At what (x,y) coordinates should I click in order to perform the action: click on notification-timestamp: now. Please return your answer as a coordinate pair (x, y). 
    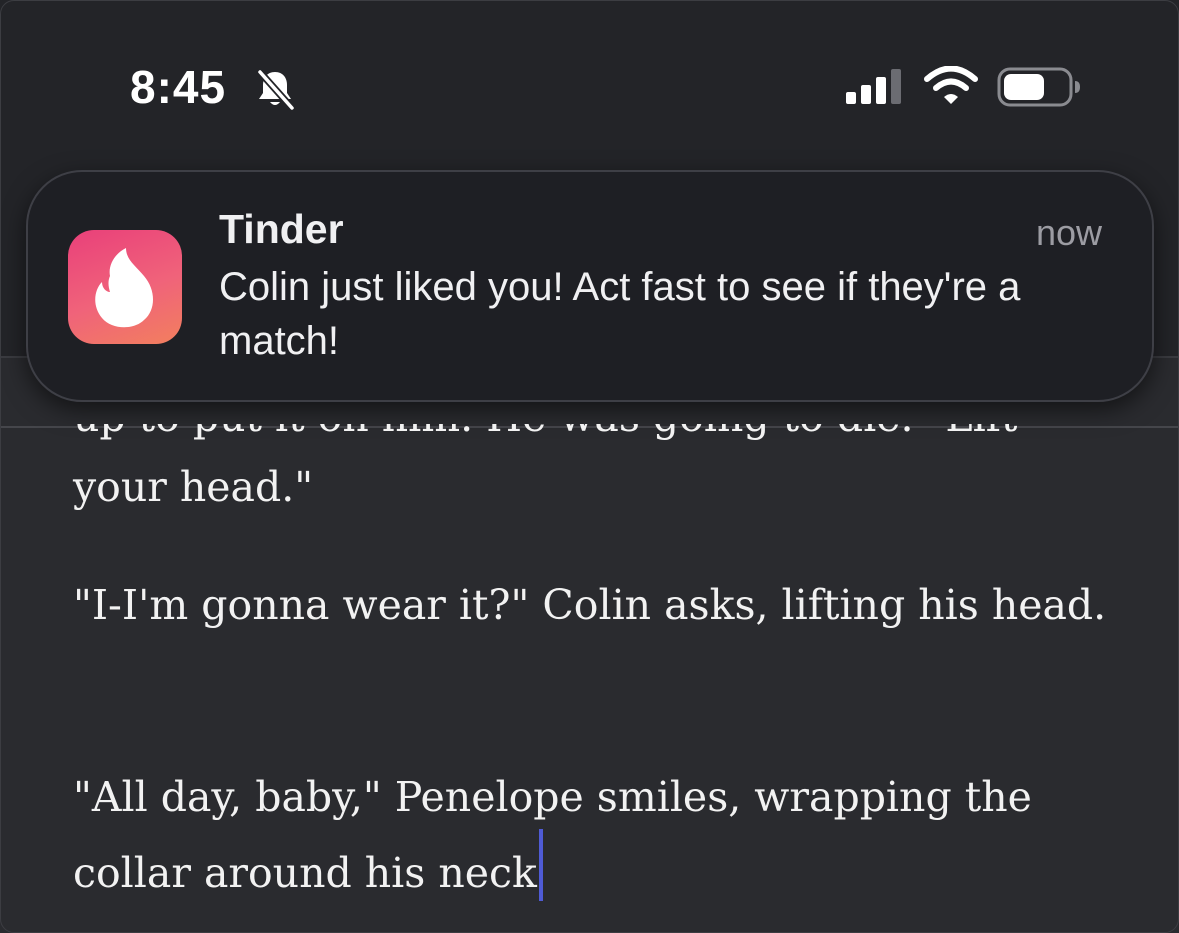
    Looking at the image, I should click on (1068, 232).